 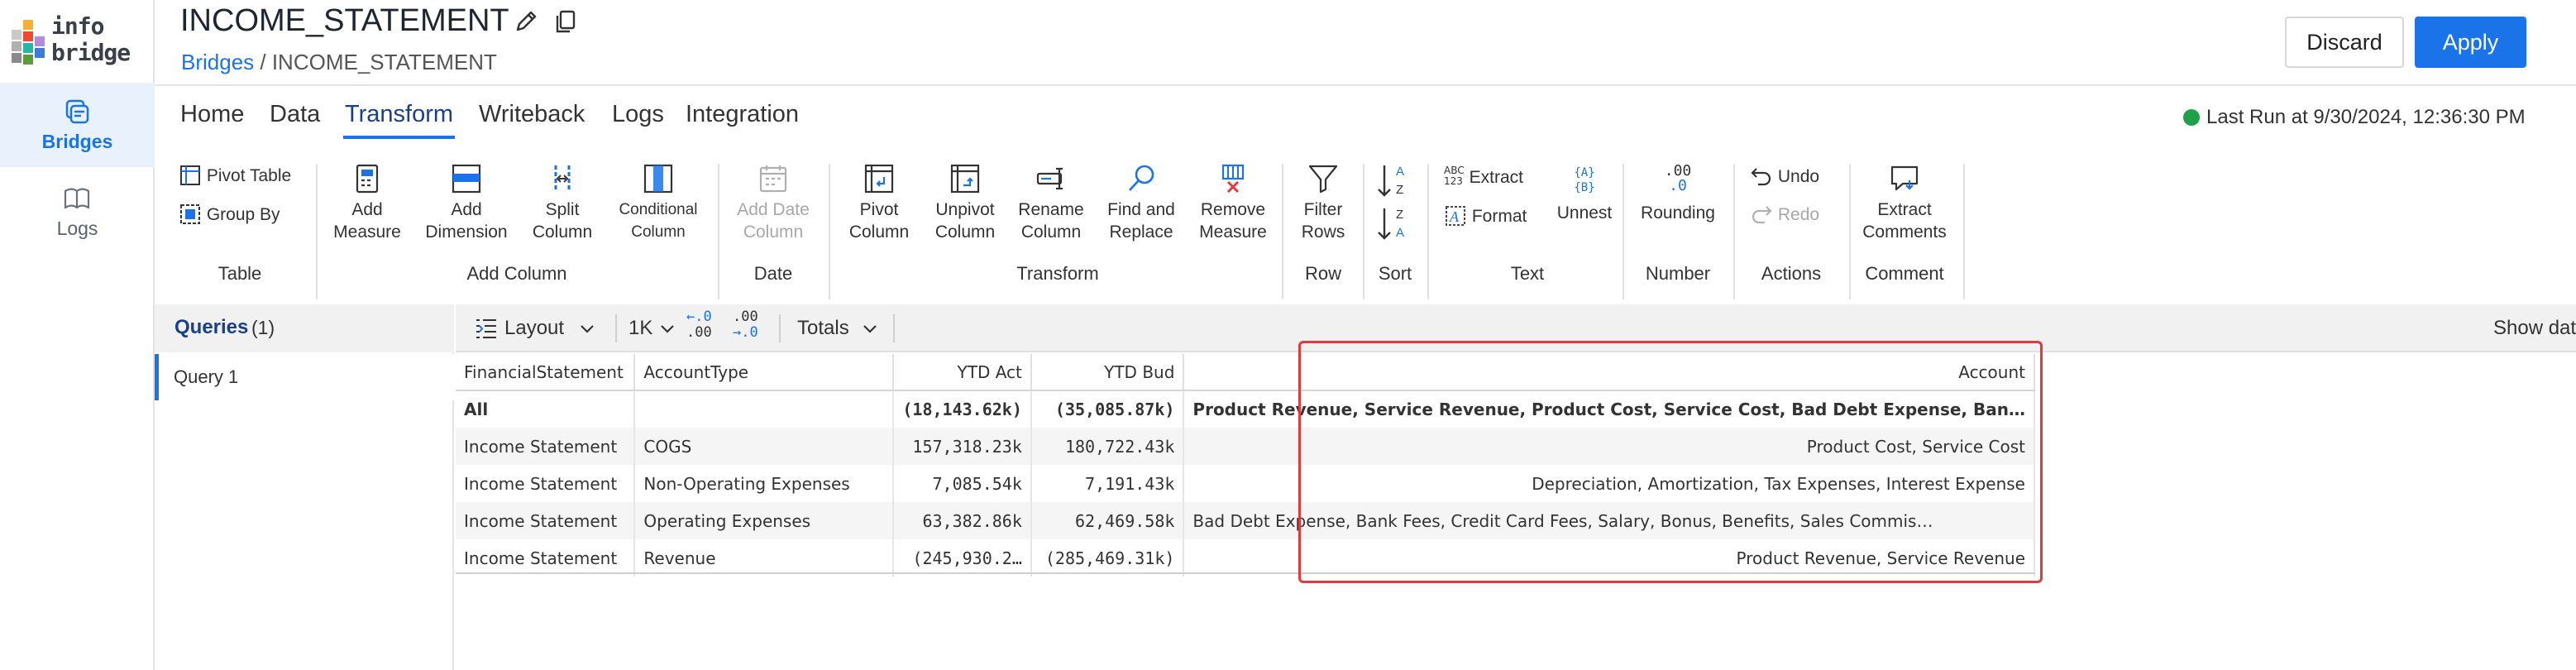 I want to click on column-header-ytd-bud: YTD Bud, so click(x=1107, y=372).